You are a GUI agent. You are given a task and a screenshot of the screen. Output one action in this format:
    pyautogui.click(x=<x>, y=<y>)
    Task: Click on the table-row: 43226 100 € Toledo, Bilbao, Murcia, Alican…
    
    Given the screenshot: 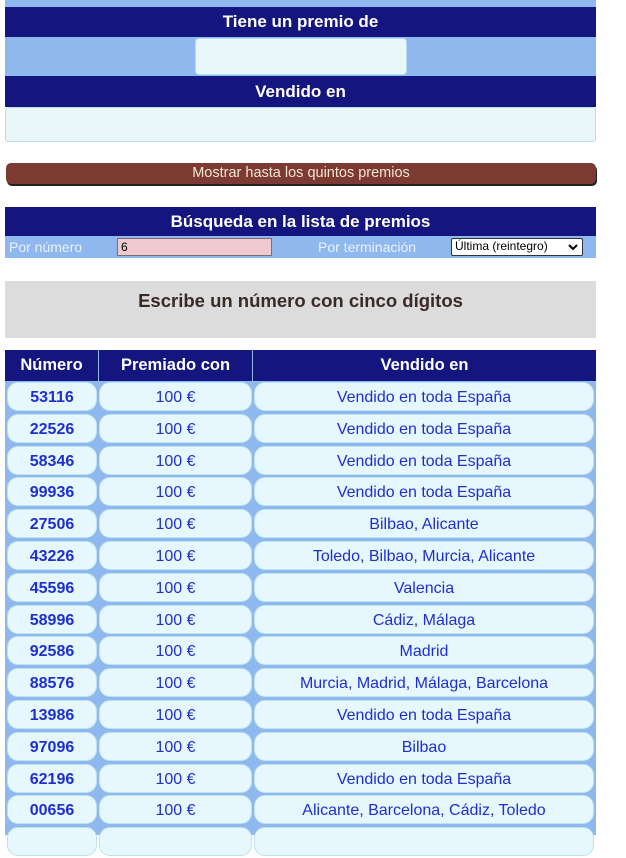 What is the action you would take?
    pyautogui.click(x=300, y=556)
    